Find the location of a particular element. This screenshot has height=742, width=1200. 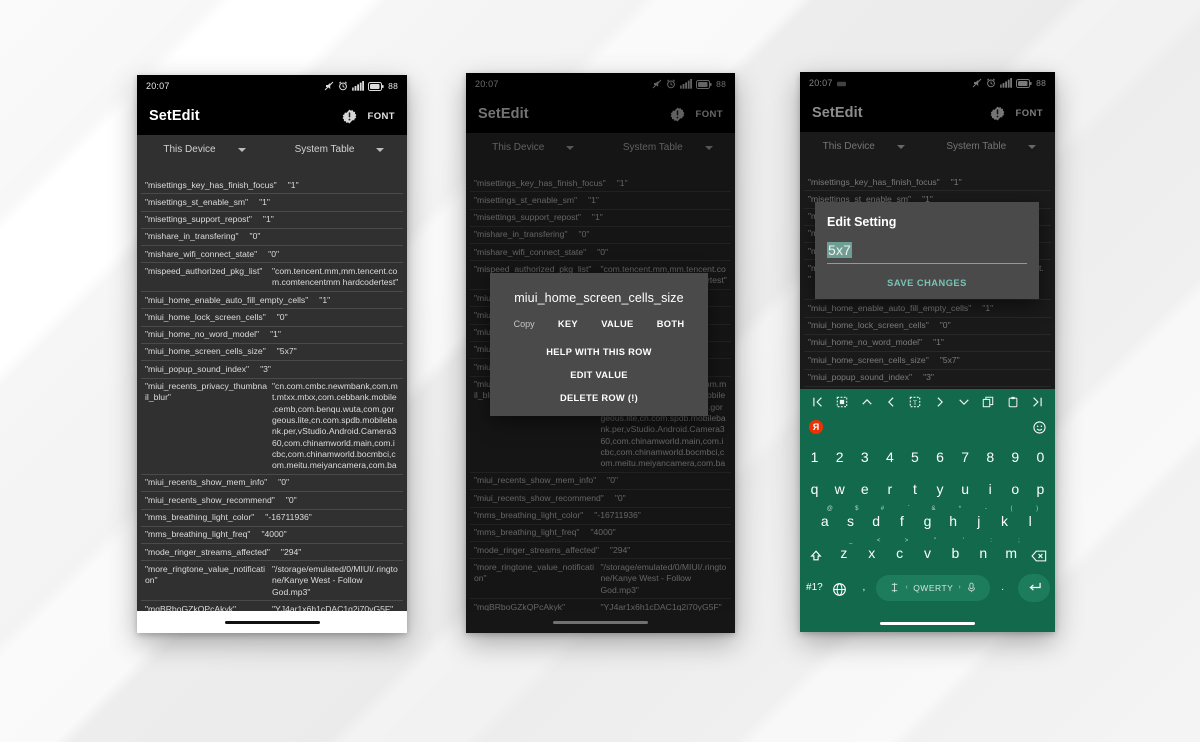

letter-key-g: & g is located at coordinates (928, 517).